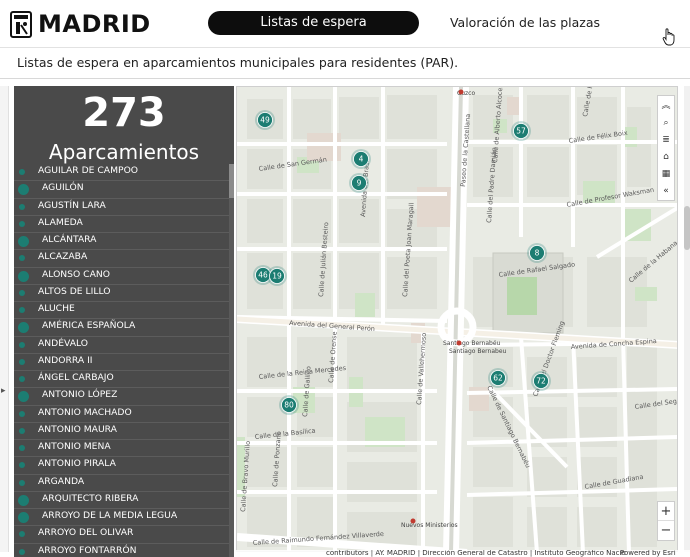  What do you see at coordinates (666, 123) in the screenshot?
I see `search-icon: ⌕` at bounding box center [666, 123].